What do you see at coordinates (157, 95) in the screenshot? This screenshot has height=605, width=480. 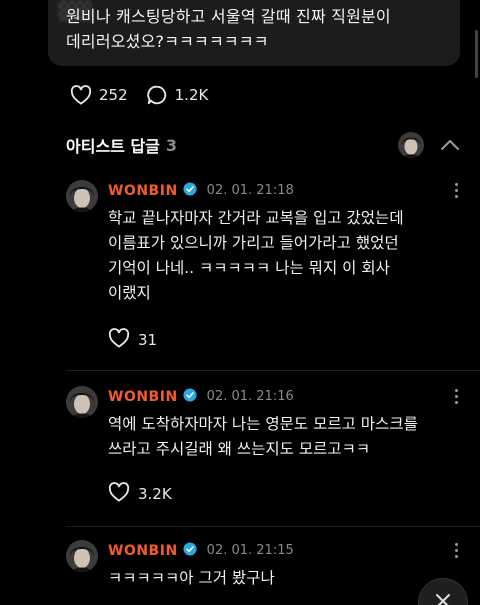 I see `speech-bubble-icon` at bounding box center [157, 95].